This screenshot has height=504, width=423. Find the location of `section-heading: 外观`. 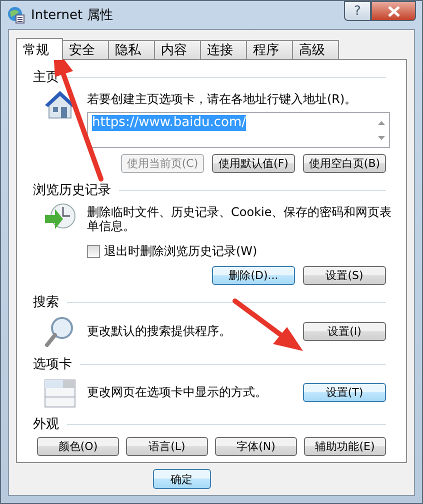

section-heading: 外观 is located at coordinates (46, 424).